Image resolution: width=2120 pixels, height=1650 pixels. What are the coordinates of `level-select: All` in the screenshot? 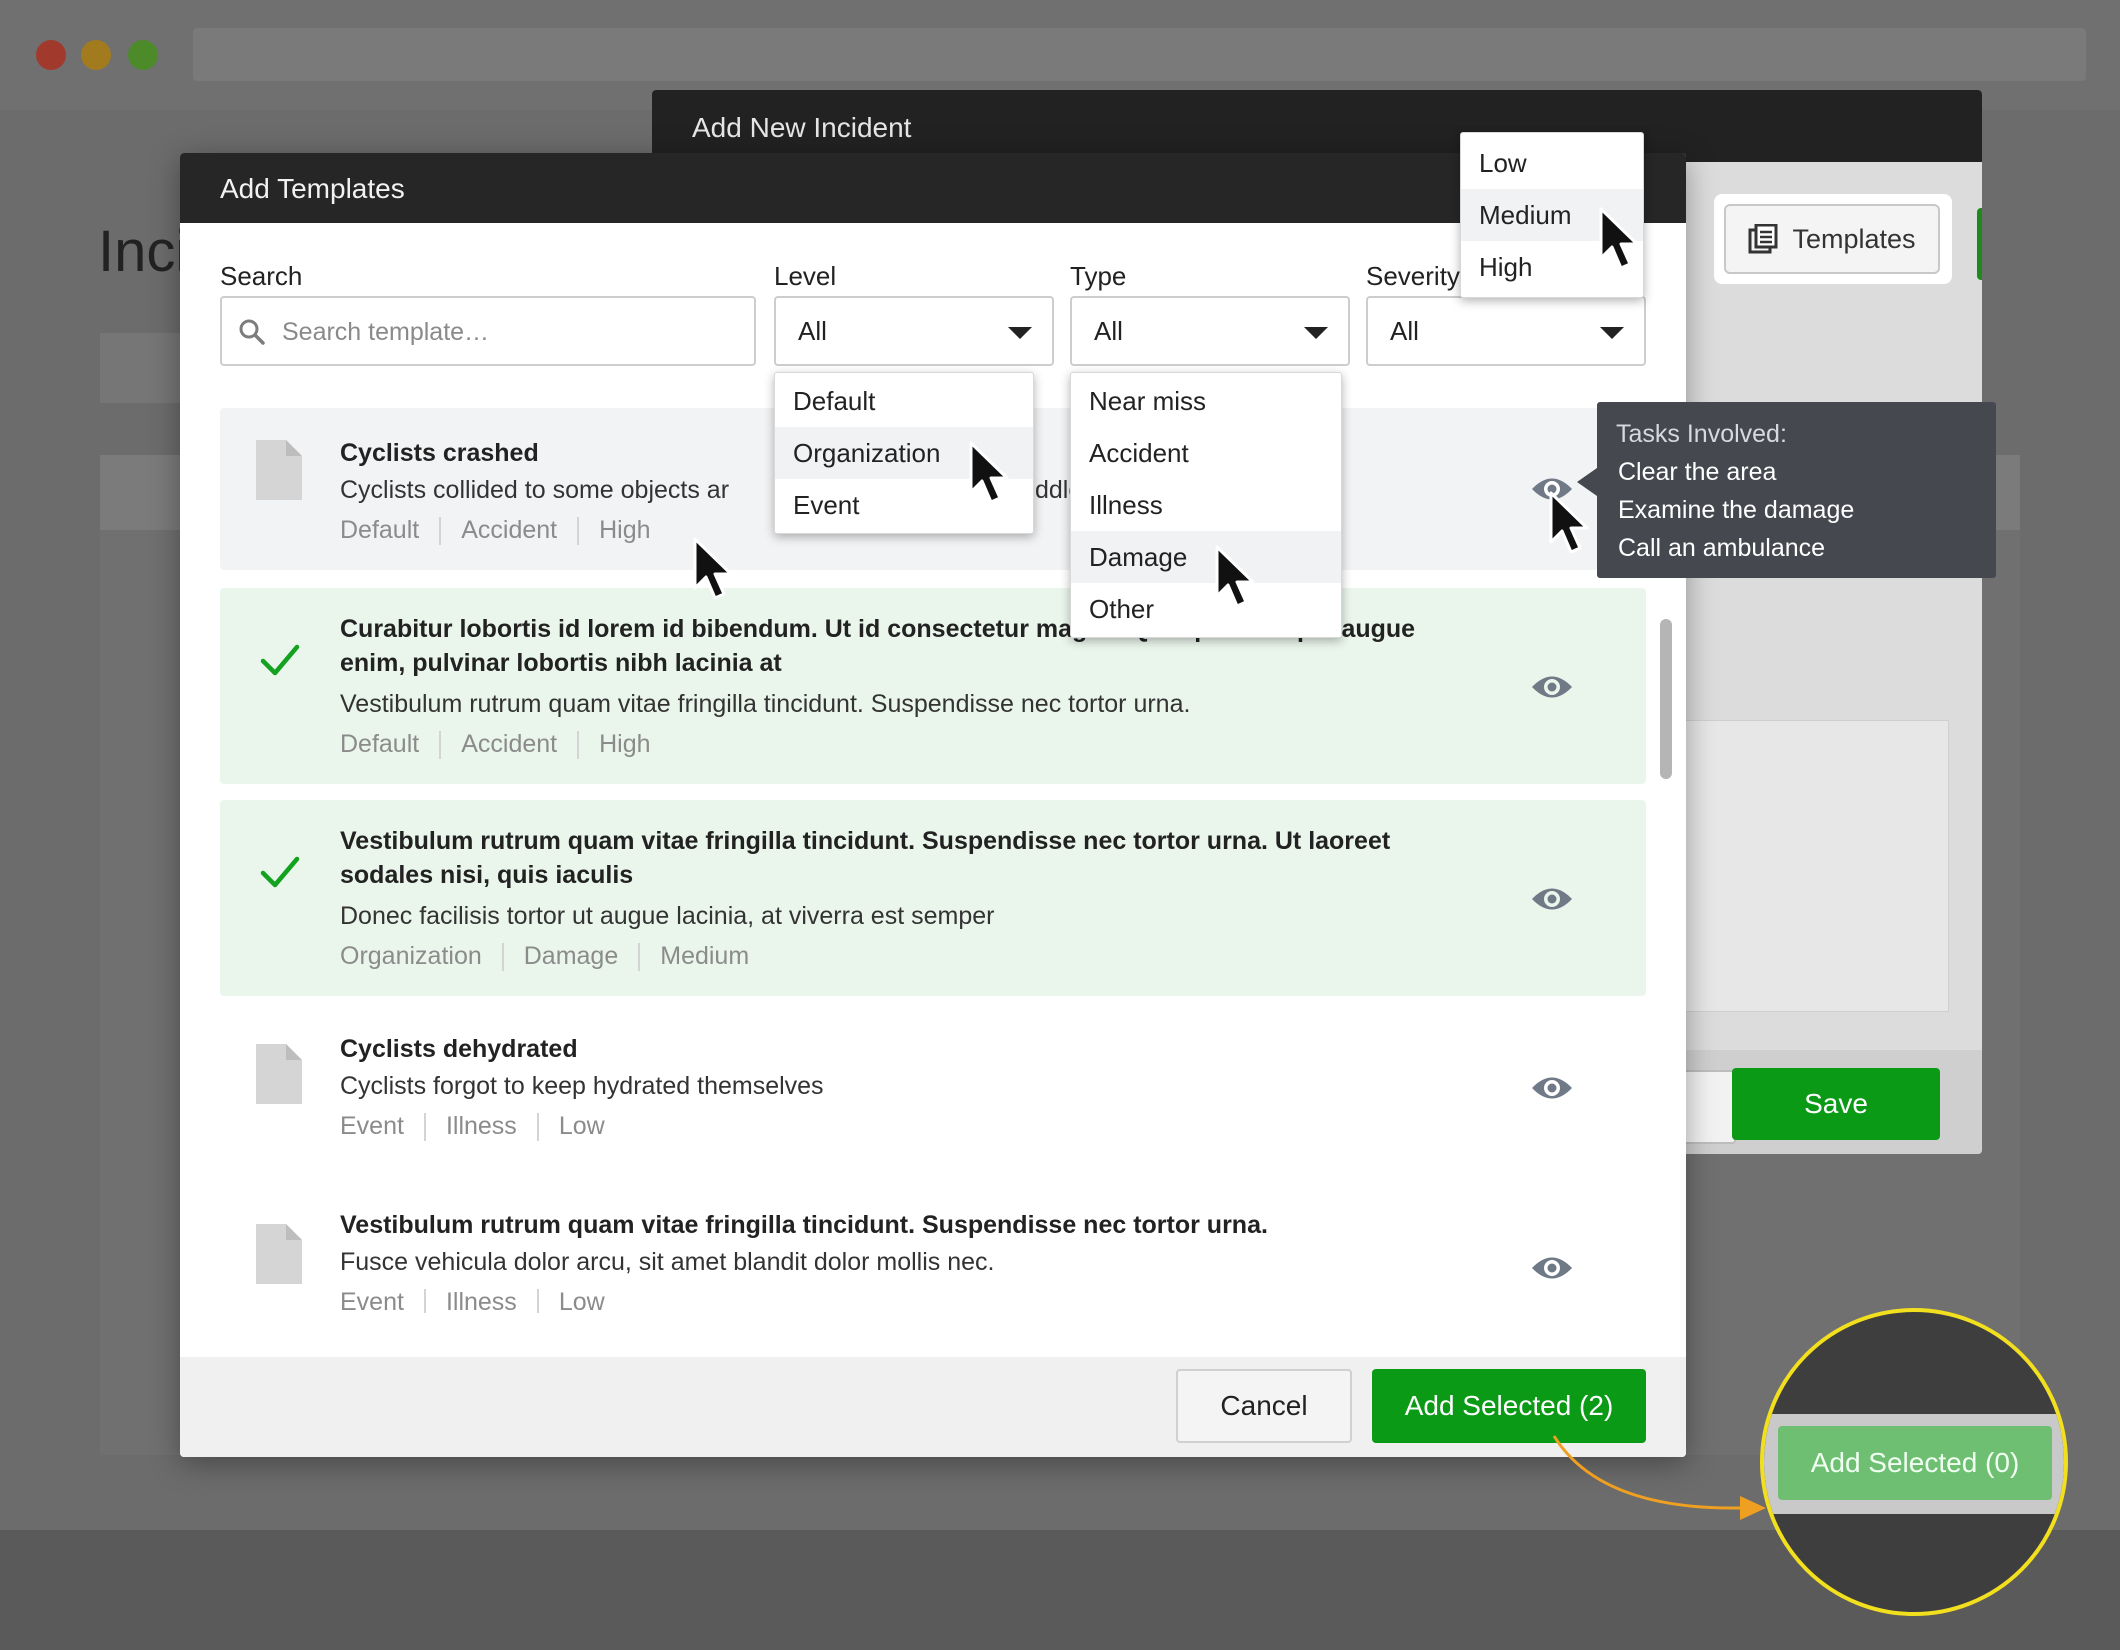 It's located at (914, 331).